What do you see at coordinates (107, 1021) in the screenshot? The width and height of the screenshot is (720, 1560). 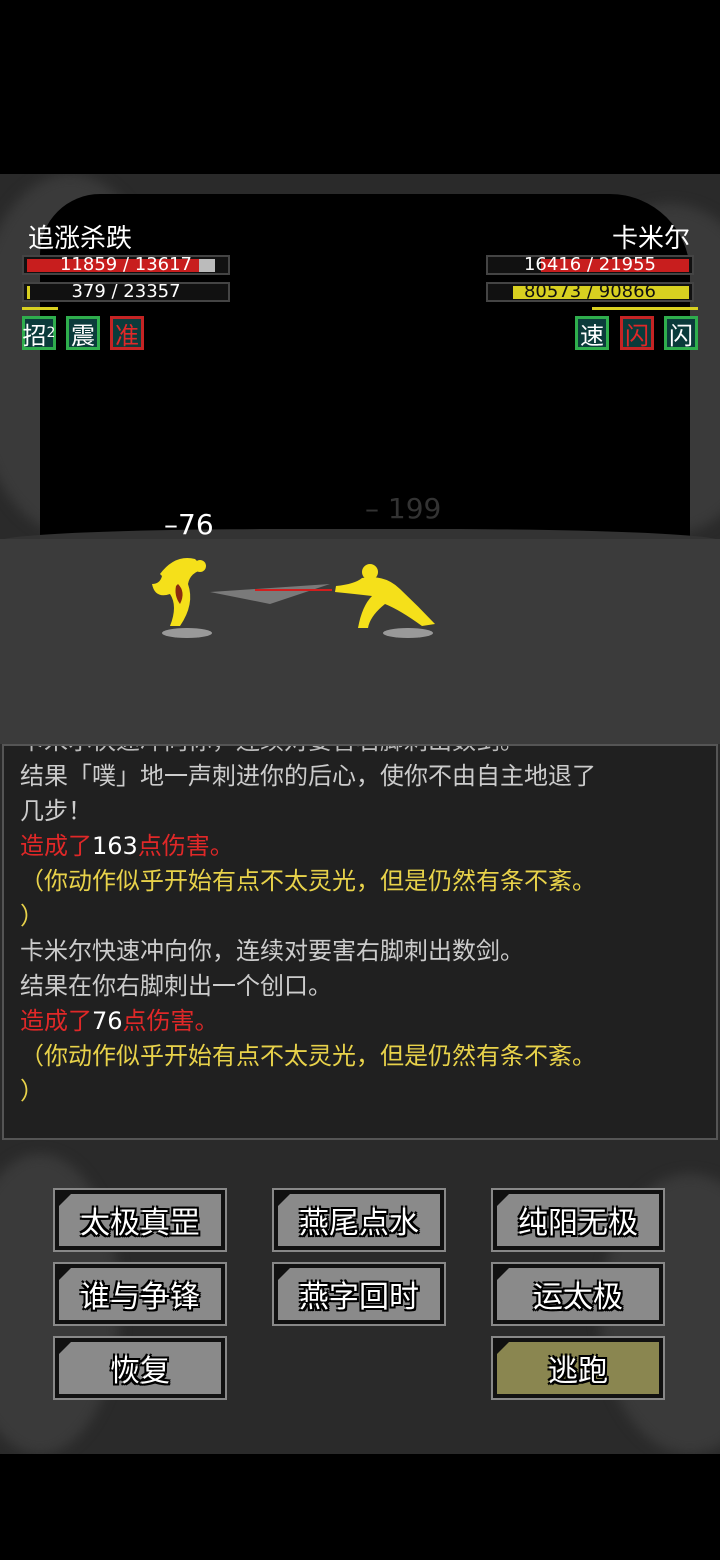 I see `log-damage-value: 76` at bounding box center [107, 1021].